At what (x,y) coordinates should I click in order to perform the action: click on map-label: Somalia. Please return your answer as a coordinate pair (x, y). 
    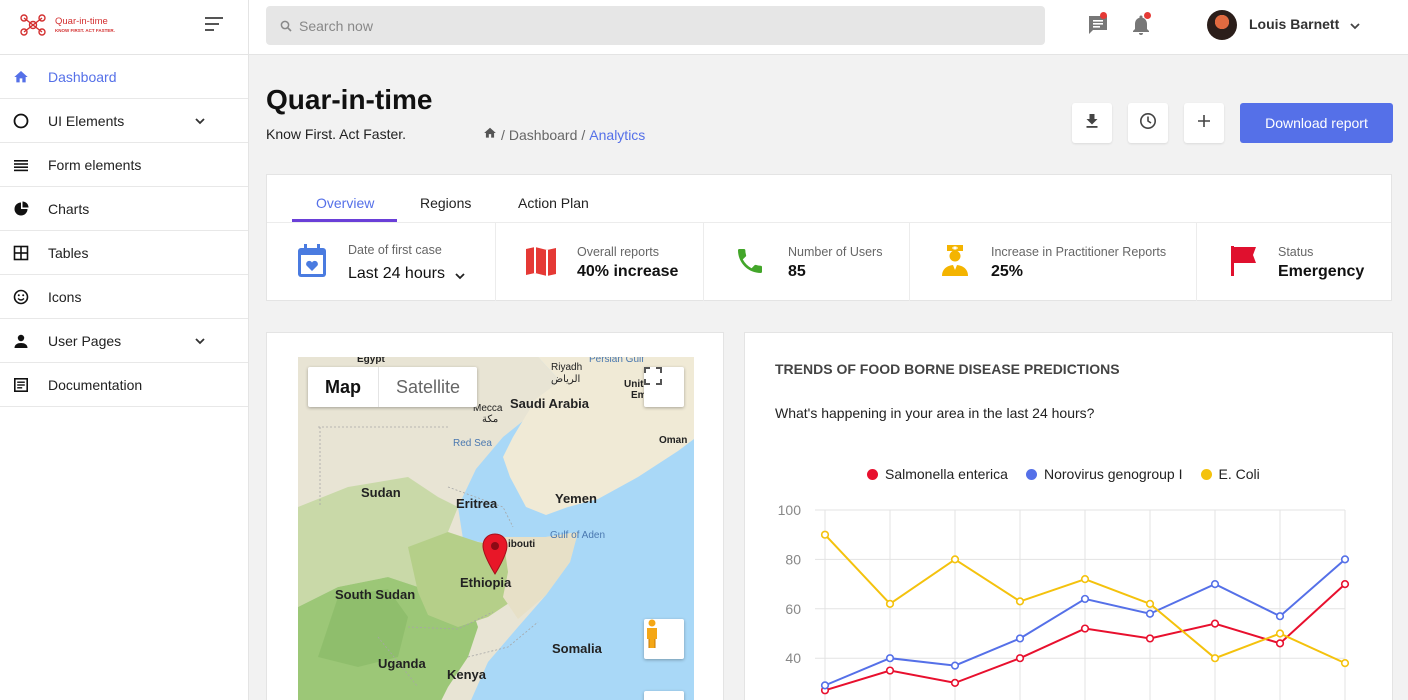
    Looking at the image, I should click on (577, 648).